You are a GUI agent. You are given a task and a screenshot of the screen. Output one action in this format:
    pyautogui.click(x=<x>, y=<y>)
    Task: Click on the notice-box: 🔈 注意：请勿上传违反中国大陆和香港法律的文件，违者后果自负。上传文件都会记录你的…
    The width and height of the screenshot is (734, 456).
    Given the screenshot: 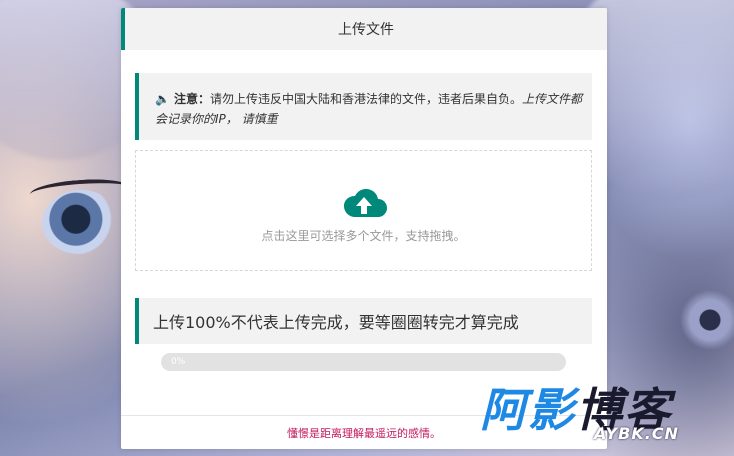 What is the action you would take?
    pyautogui.click(x=363, y=106)
    